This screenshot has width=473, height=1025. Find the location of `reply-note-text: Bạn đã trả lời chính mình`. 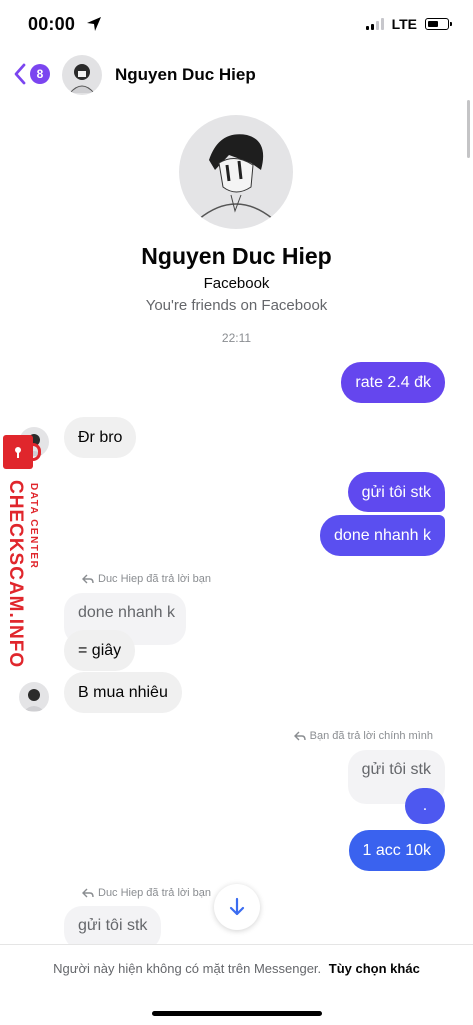

reply-note-text: Bạn đã trả lời chính mình is located at coordinates (371, 736).